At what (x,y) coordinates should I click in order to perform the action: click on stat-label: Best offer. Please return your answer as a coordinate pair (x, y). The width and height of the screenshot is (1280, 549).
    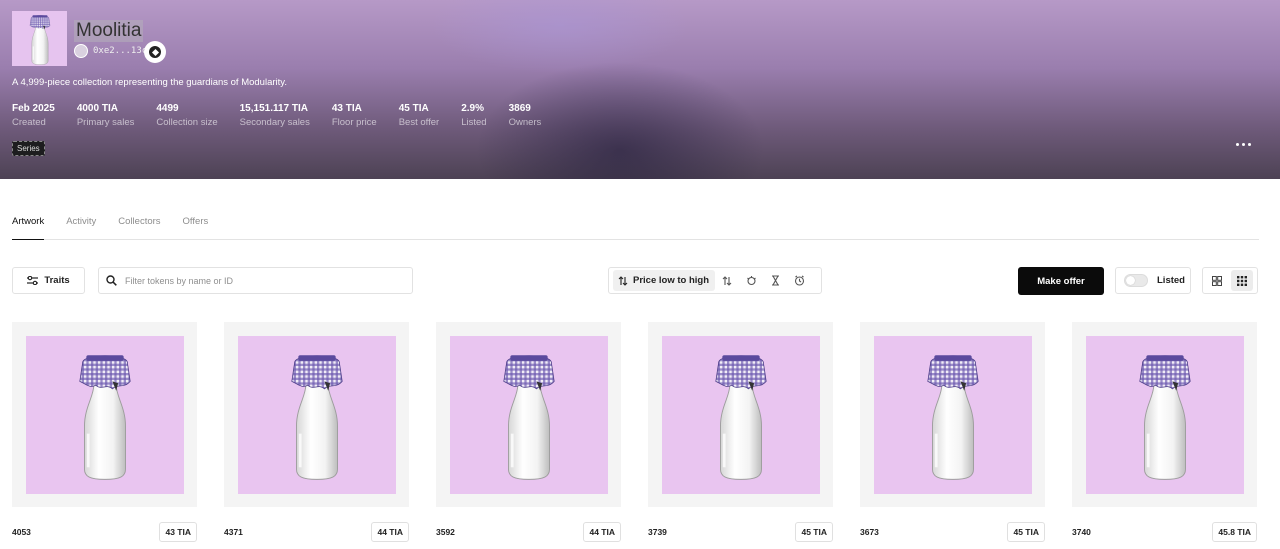
    Looking at the image, I should click on (419, 122).